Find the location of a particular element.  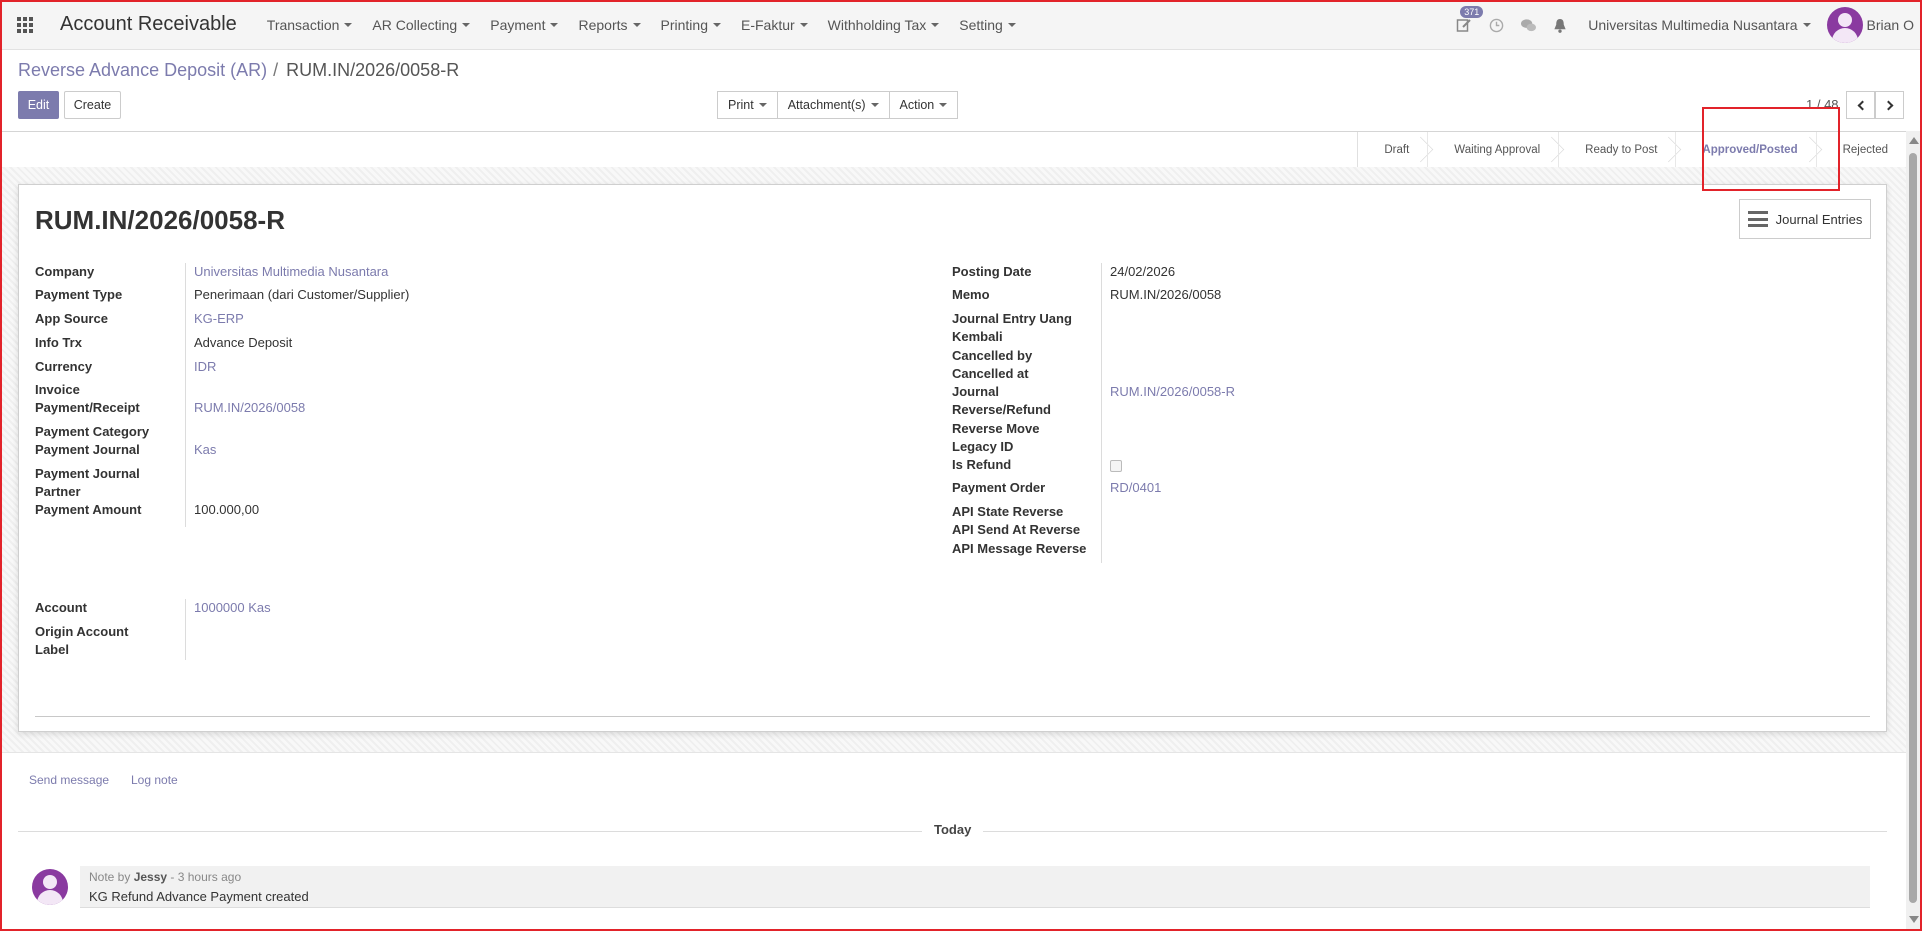

menu-printing: Printing is located at coordinates (691, 25).